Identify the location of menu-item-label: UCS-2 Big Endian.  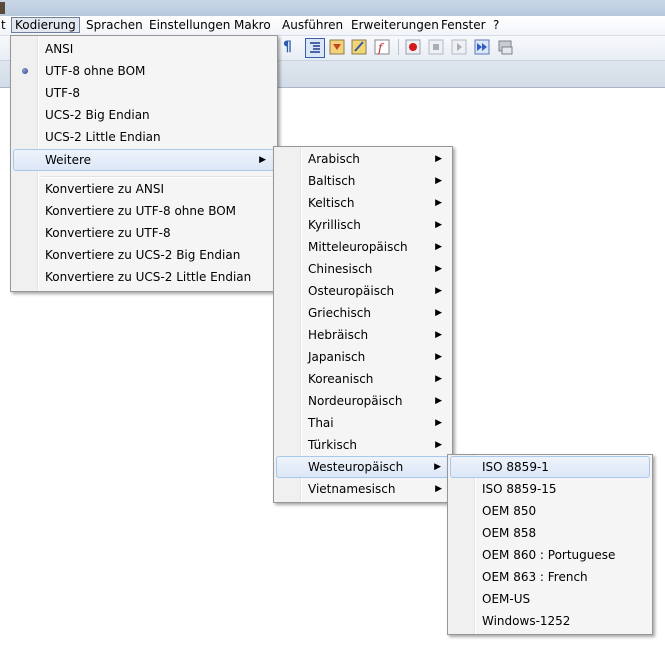
(97, 115).